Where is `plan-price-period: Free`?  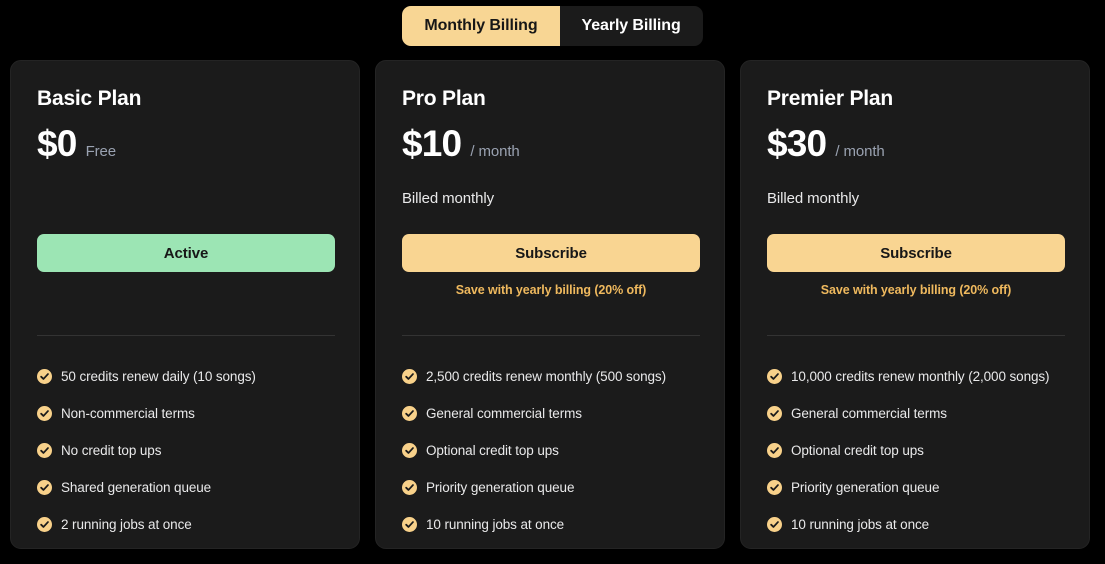 plan-price-period: Free is located at coordinates (101, 151).